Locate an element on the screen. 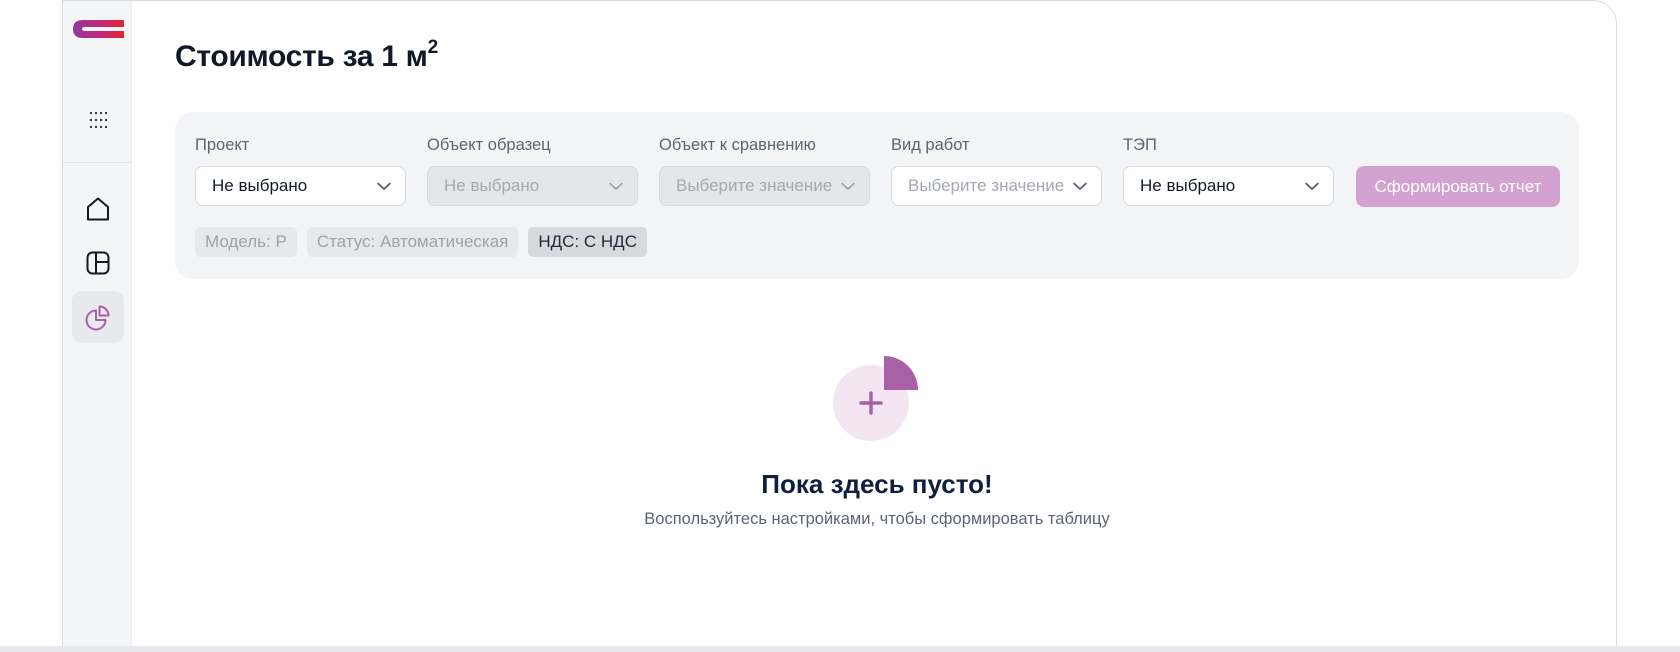  filter-project: Проект Не выбрано is located at coordinates (300, 170).